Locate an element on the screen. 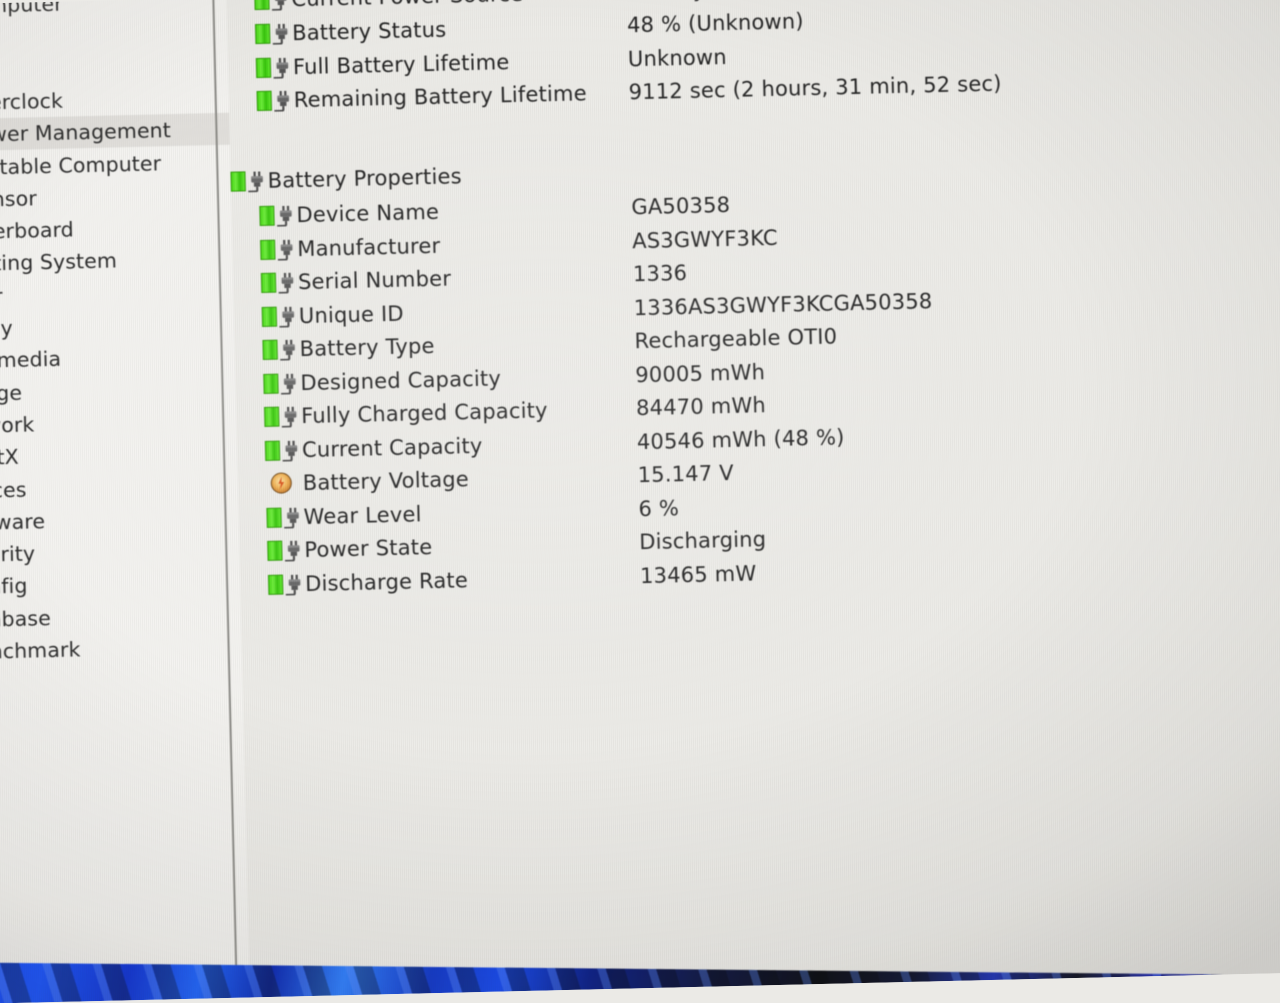 This screenshot has width=1280, height=1003. row-label: Battery Voltage is located at coordinates (386, 481).